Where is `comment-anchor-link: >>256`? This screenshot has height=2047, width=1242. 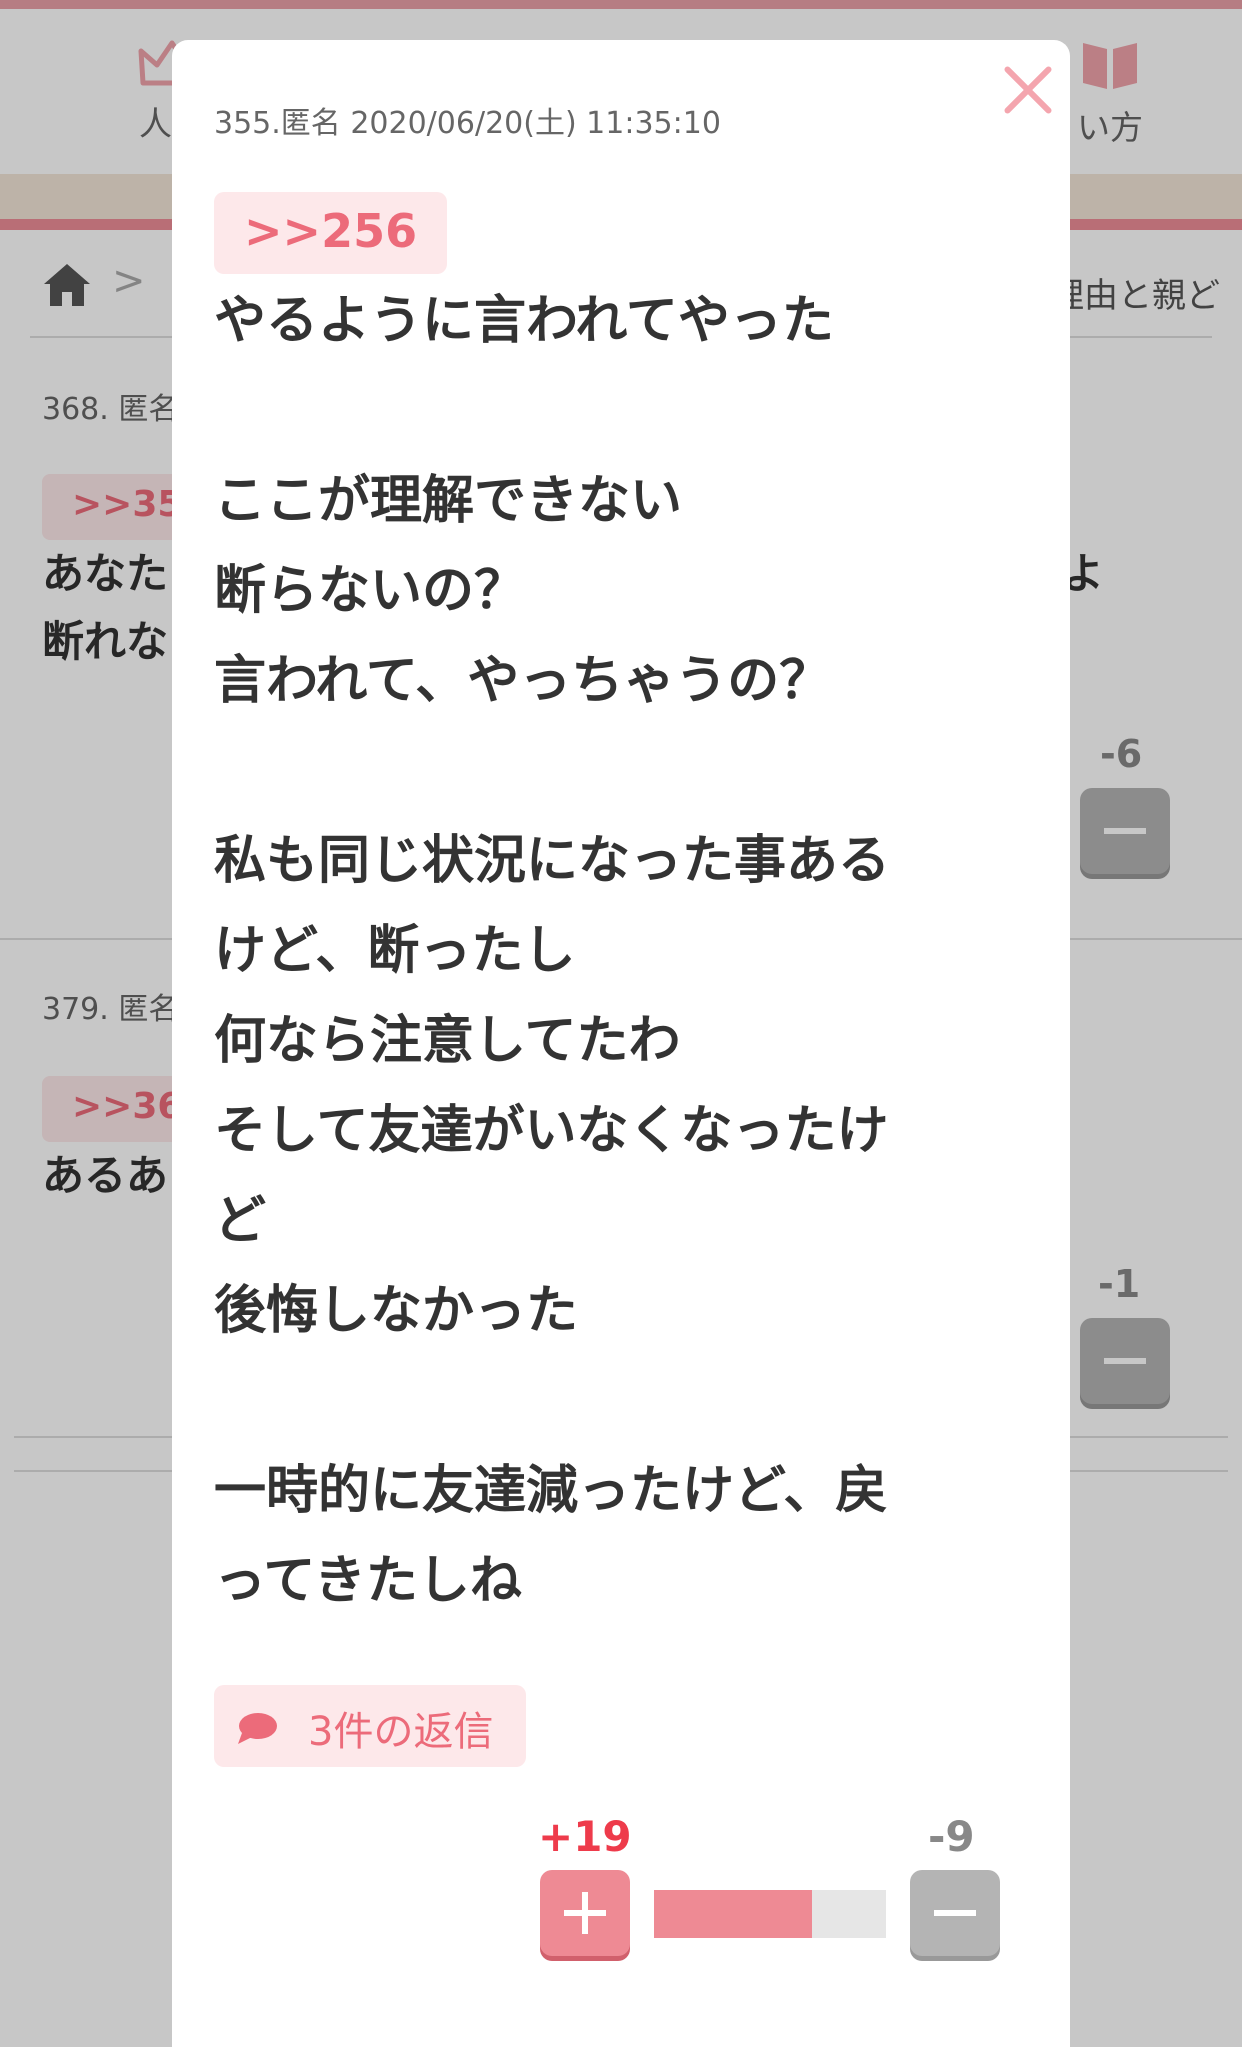
comment-anchor-link: >>256 is located at coordinates (331, 233).